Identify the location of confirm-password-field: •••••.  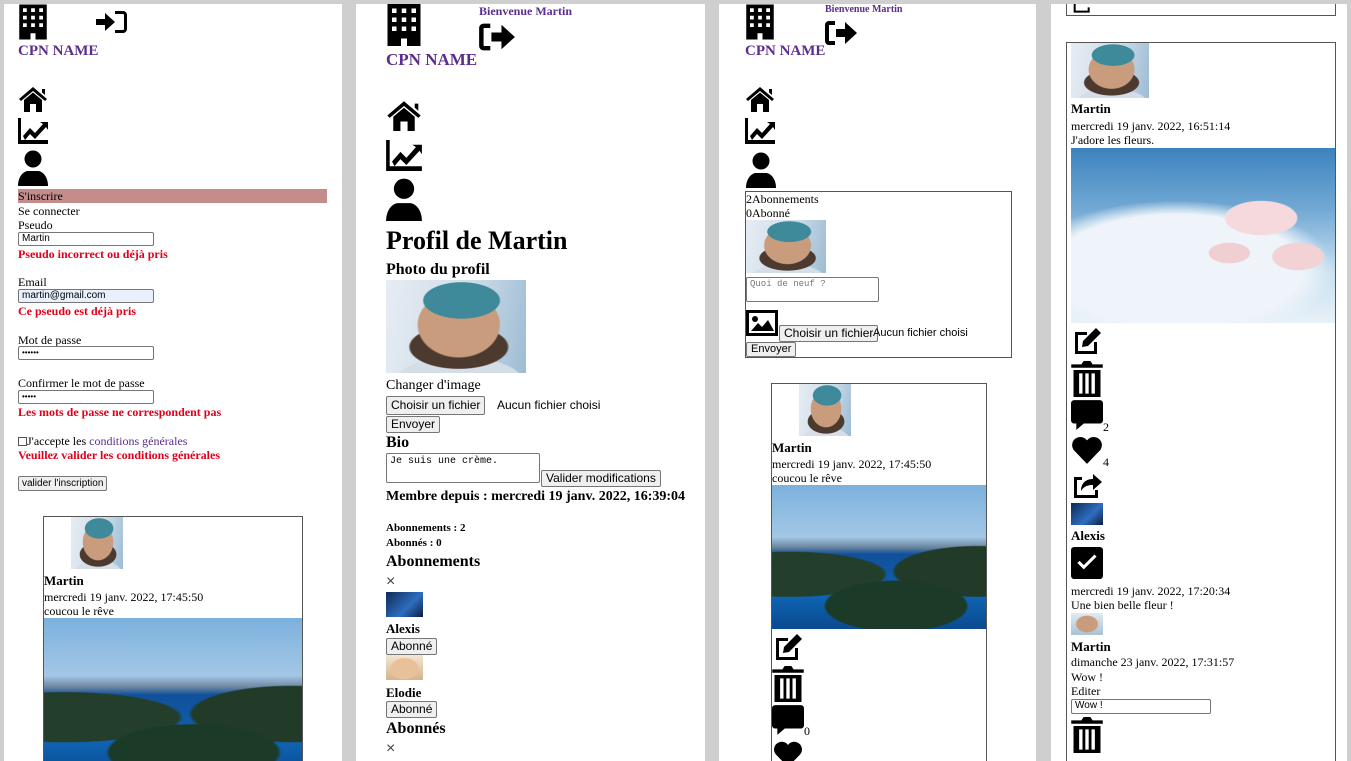
(86, 397).